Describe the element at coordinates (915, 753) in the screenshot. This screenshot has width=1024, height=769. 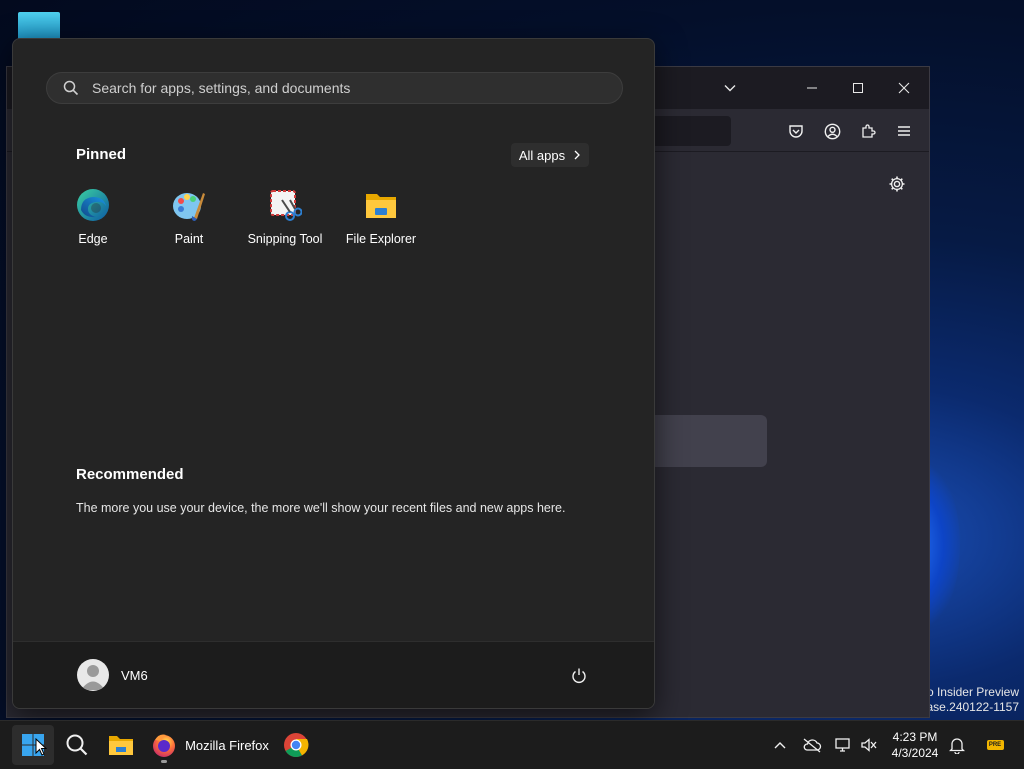
I see `clock-date: 4/3/2024` at that location.